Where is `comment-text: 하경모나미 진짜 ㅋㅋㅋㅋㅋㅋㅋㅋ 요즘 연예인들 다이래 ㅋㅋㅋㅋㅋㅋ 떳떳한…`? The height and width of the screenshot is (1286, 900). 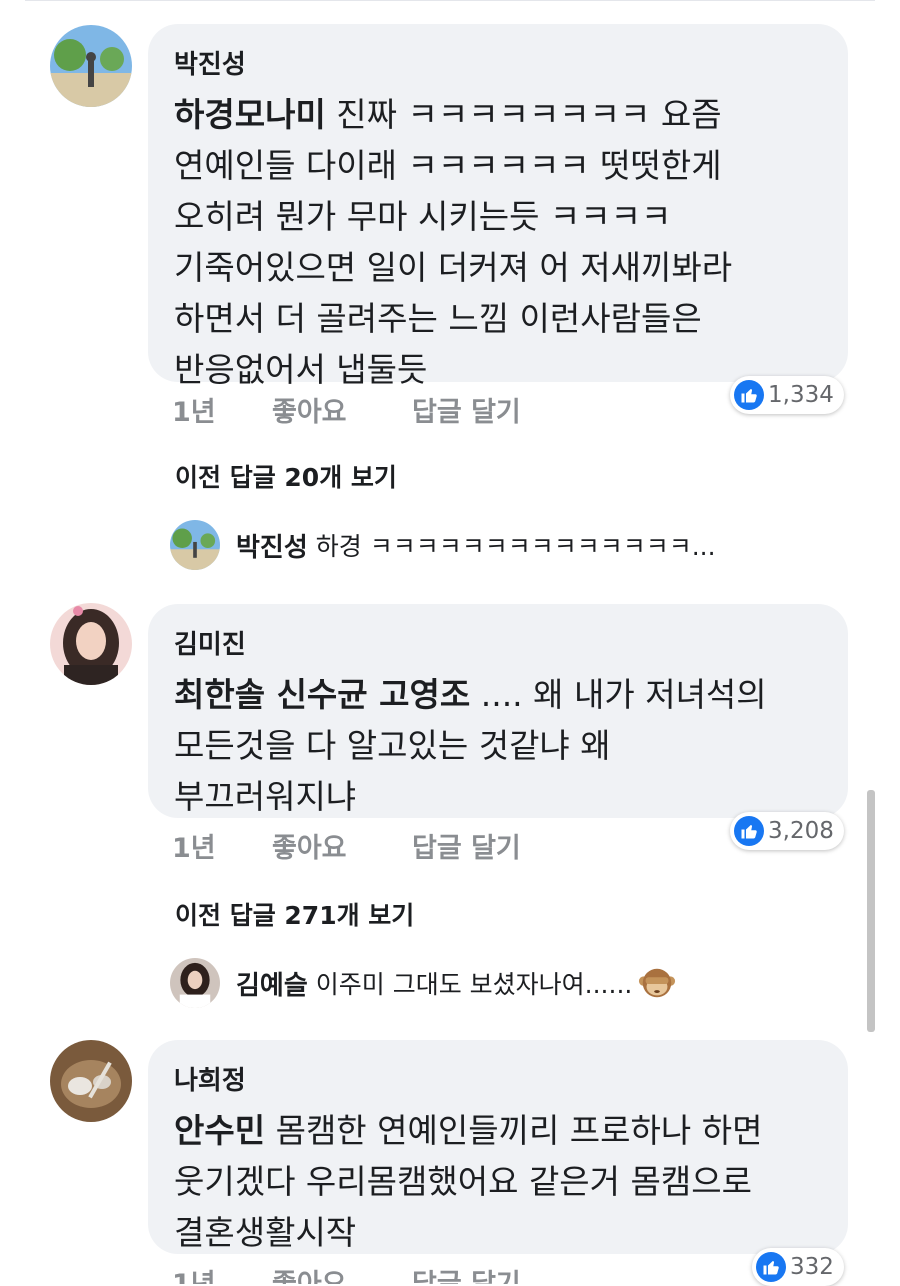
comment-text: 하경모나미 진짜 ㅋㅋㅋㅋㅋㅋㅋㅋ 요즘 연예인들 다이래 ㅋㅋㅋㅋㅋㅋ 떳떳한… is located at coordinates (453, 242).